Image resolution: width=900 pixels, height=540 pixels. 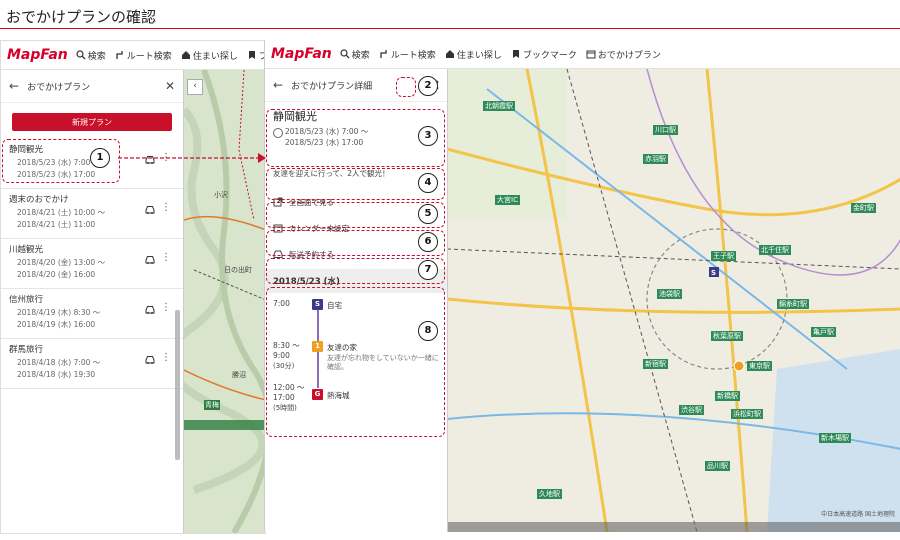 What do you see at coordinates (835, 438) in the screenshot?
I see `map-station-label: 新木場駅` at bounding box center [835, 438].